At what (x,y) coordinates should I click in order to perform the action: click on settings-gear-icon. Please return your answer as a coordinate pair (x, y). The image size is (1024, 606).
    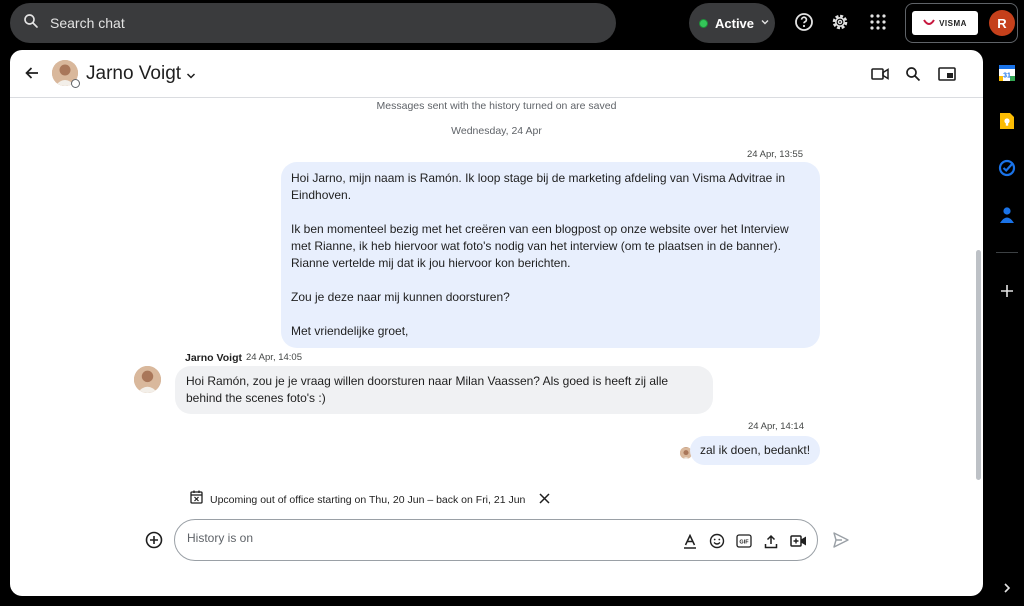
    Looking at the image, I should click on (840, 22).